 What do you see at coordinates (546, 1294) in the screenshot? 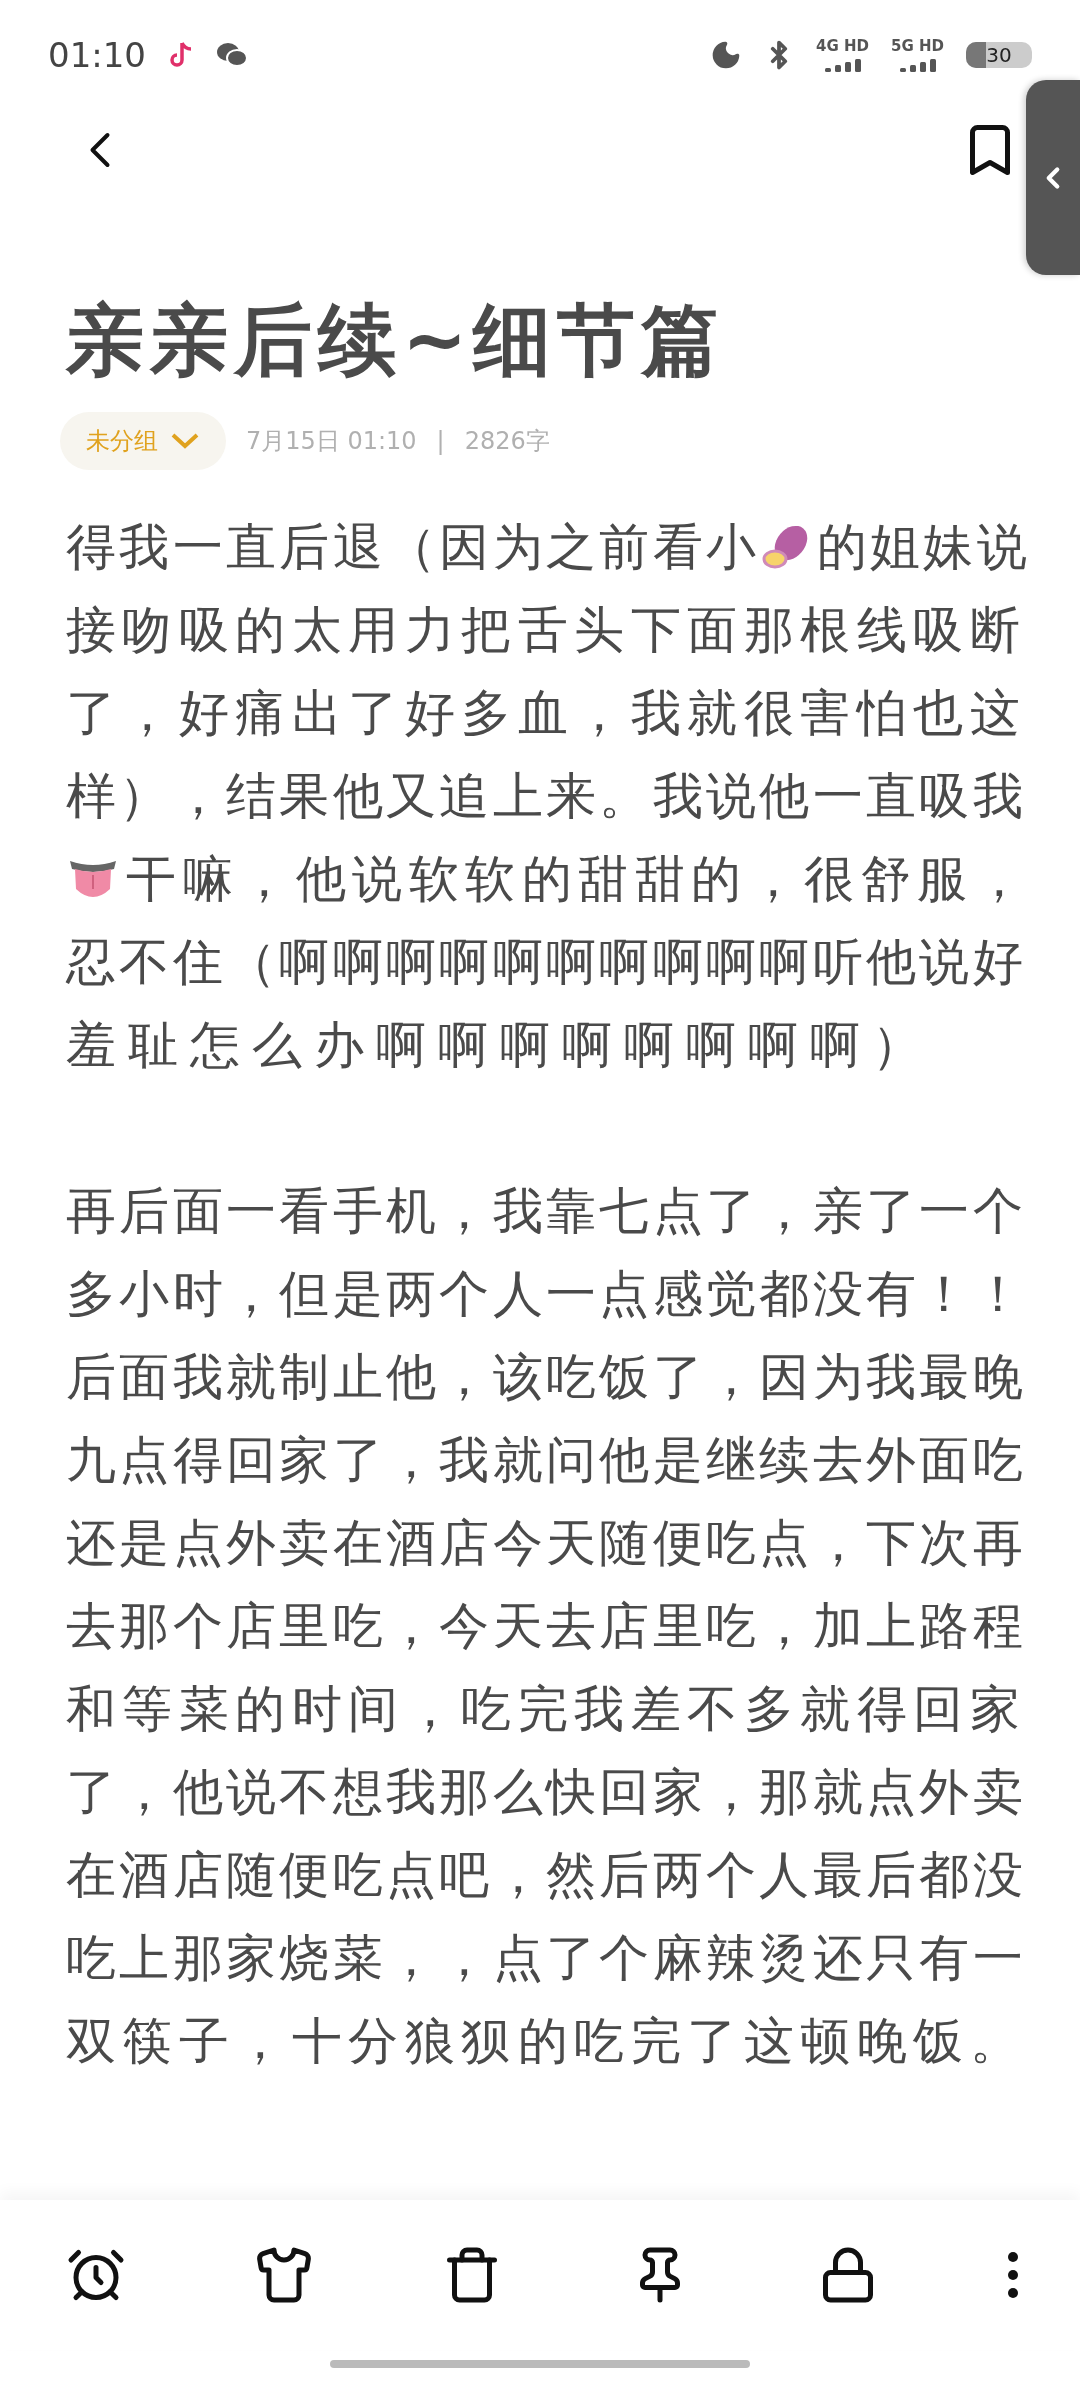
I see `body-text: 多小时，但是两个人一点感觉都没有！！` at bounding box center [546, 1294].